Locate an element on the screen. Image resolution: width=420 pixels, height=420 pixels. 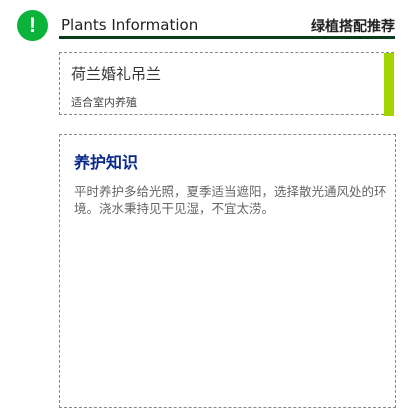
care-title: 养护知识 is located at coordinates (106, 162).